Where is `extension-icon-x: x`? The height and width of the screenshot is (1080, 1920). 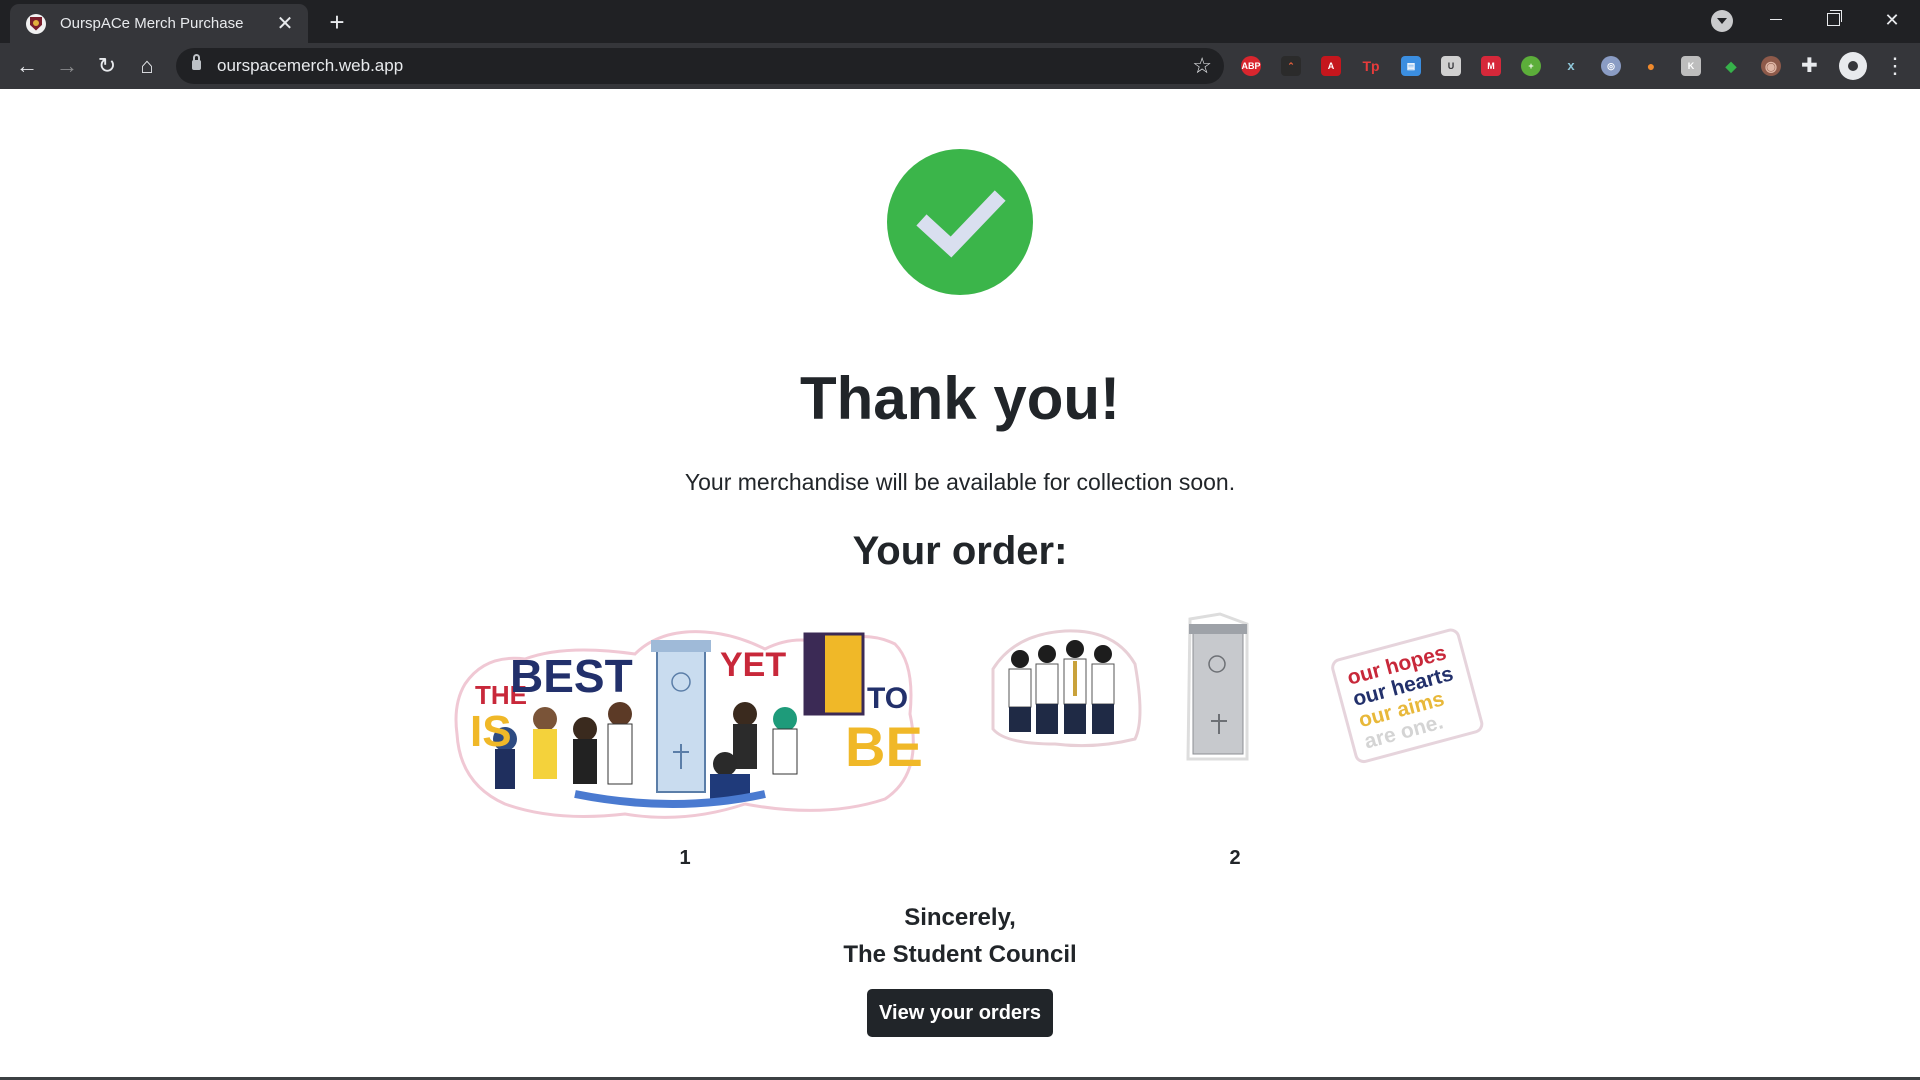 extension-icon-x: x is located at coordinates (1571, 66).